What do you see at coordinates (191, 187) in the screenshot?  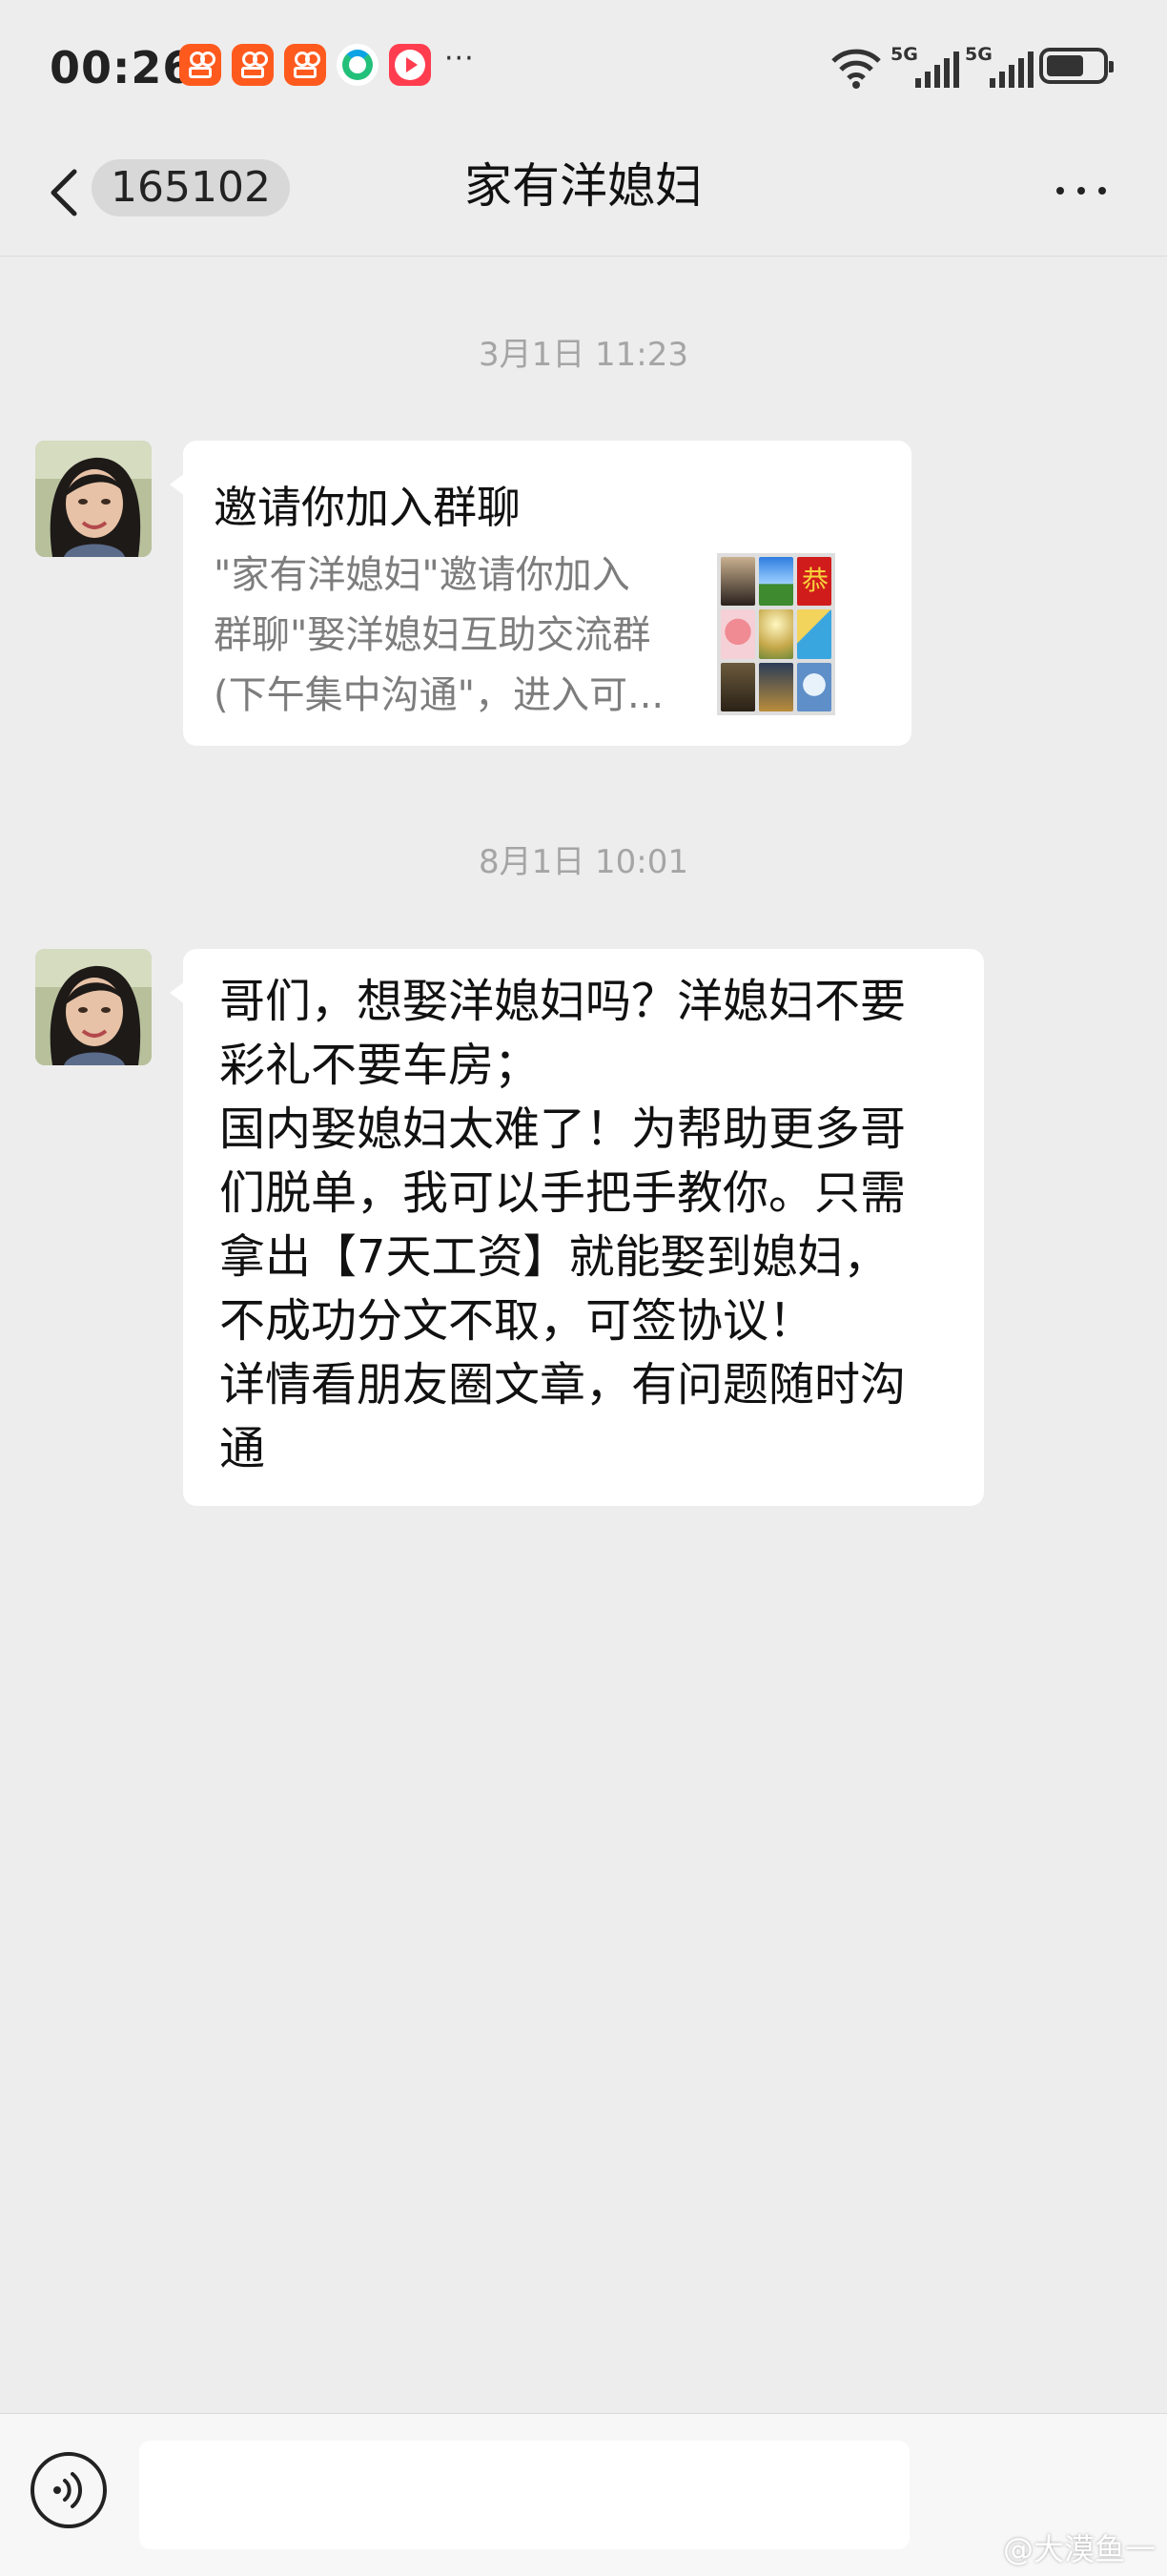 I see `unread-count-badge: 165102` at bounding box center [191, 187].